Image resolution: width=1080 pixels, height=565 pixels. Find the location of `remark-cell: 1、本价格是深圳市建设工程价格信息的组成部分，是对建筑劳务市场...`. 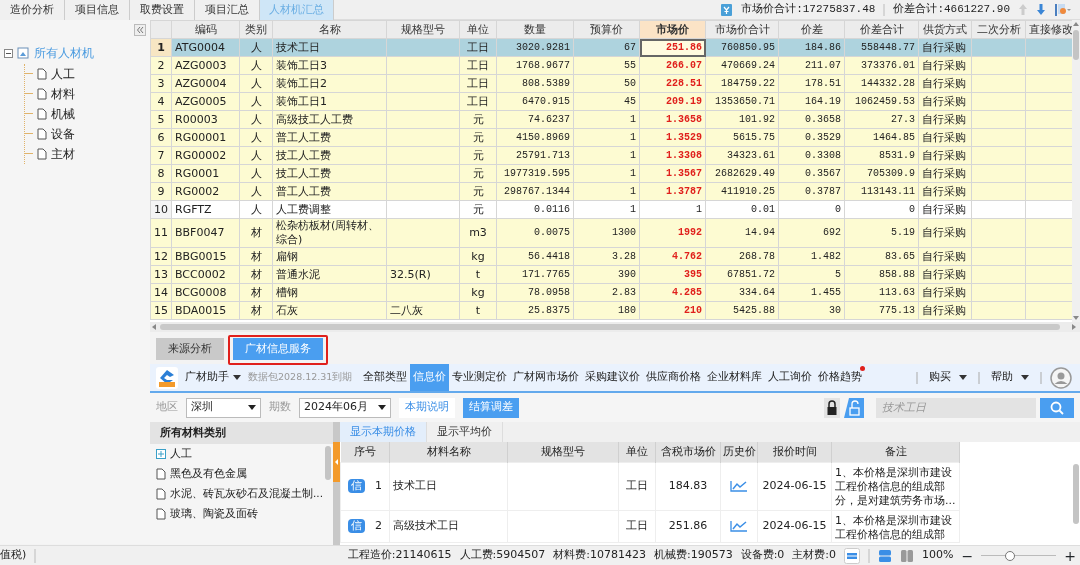

remark-cell: 1、本价格是深圳市建设工程价格信息的组成部分，是对建筑劳务市场... is located at coordinates (895, 486).